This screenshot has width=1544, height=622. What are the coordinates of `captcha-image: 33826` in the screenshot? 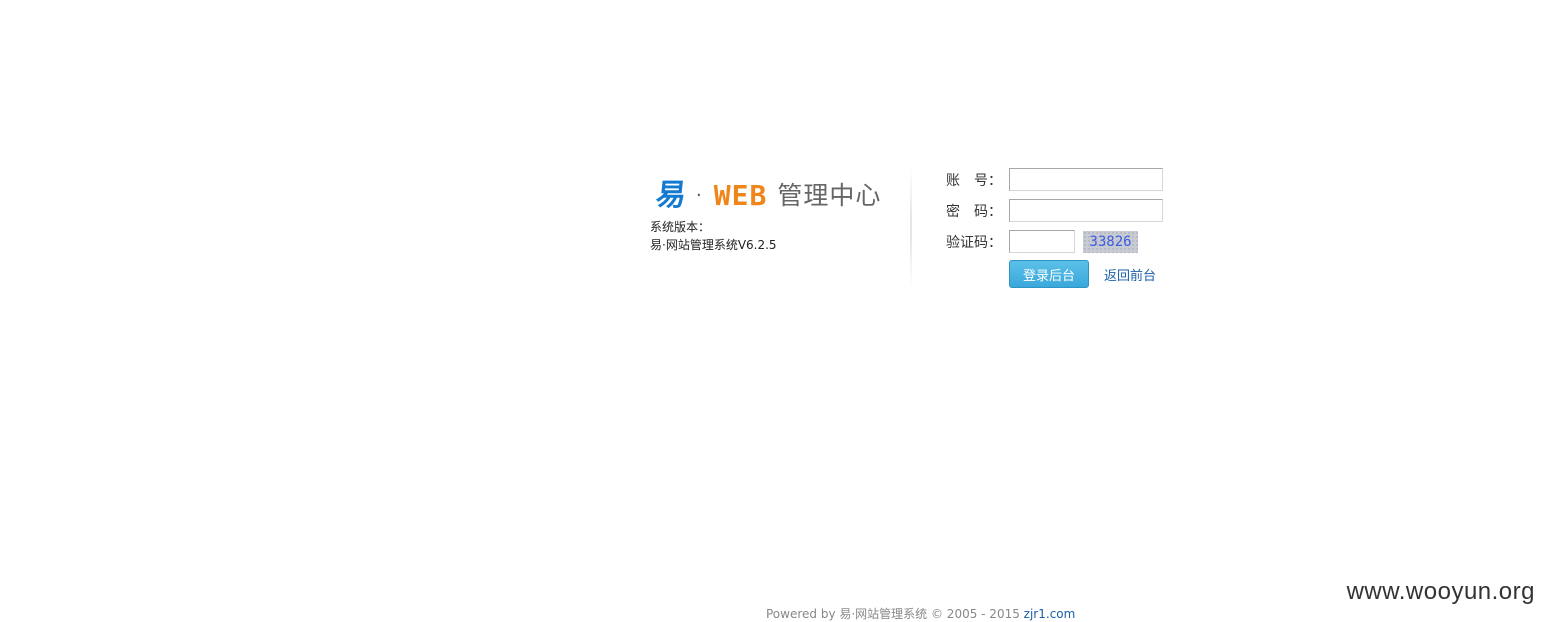 It's located at (1110, 241).